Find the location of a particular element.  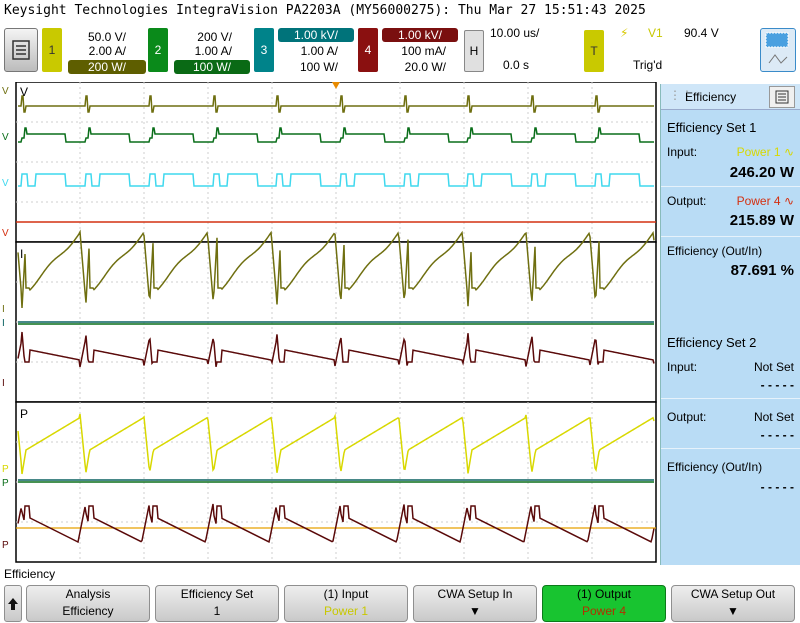

softkey-input-label: (1) Input is located at coordinates (346, 594).